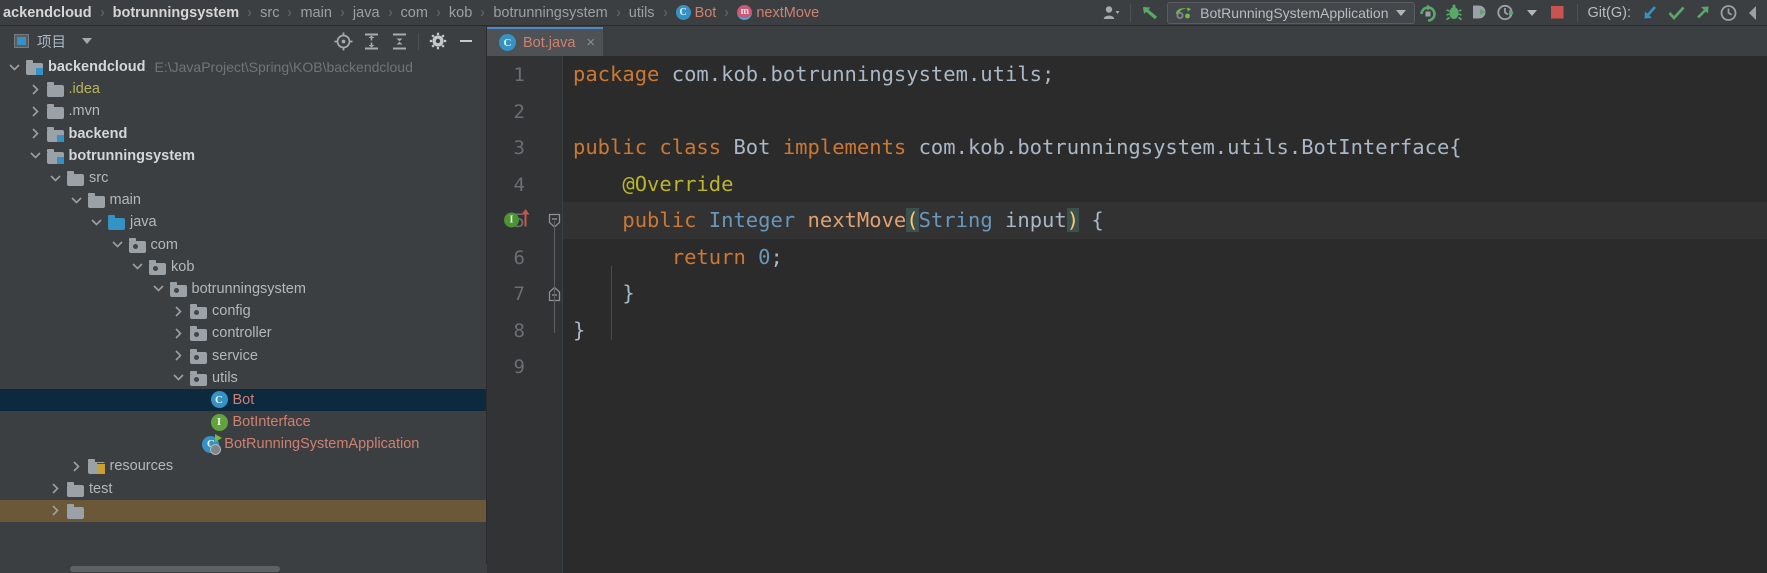 This screenshot has width=1767, height=573. What do you see at coordinates (1111, 13) in the screenshot?
I see `user-avatar-icon` at bounding box center [1111, 13].